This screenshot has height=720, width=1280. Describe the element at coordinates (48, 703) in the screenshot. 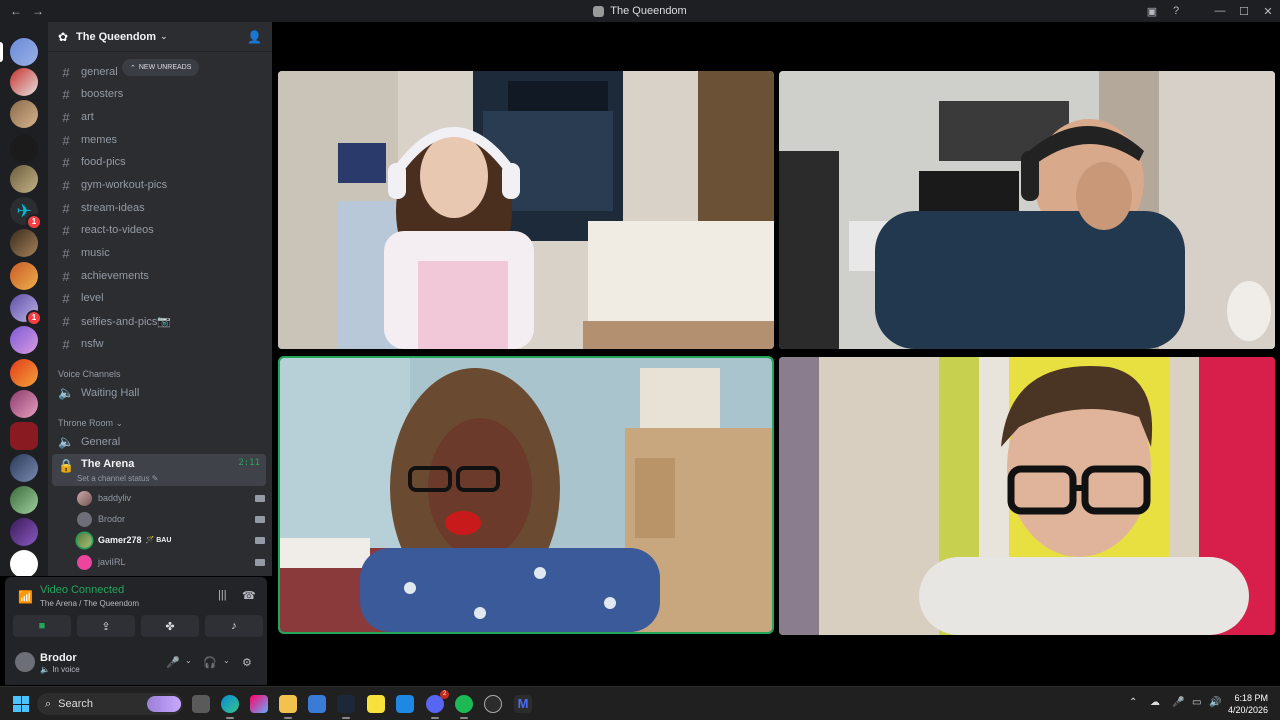

I see `search-icon: ⌕` at that location.